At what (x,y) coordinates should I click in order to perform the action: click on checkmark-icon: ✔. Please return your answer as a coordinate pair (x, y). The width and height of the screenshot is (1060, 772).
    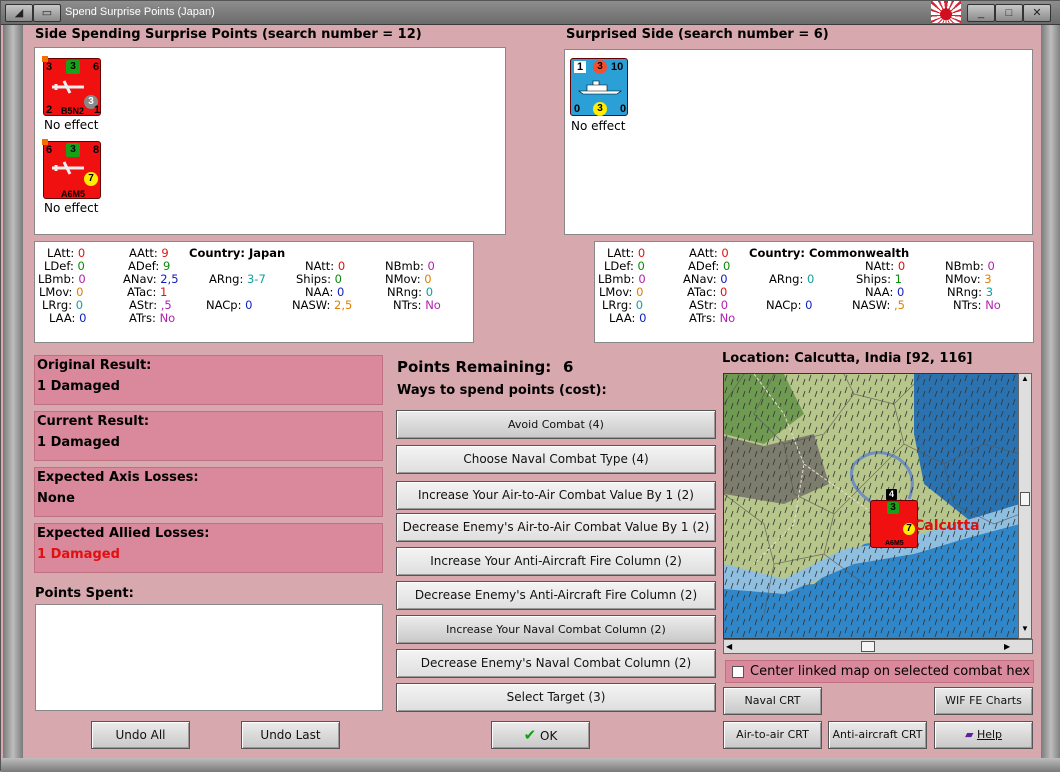
    Looking at the image, I should click on (530, 735).